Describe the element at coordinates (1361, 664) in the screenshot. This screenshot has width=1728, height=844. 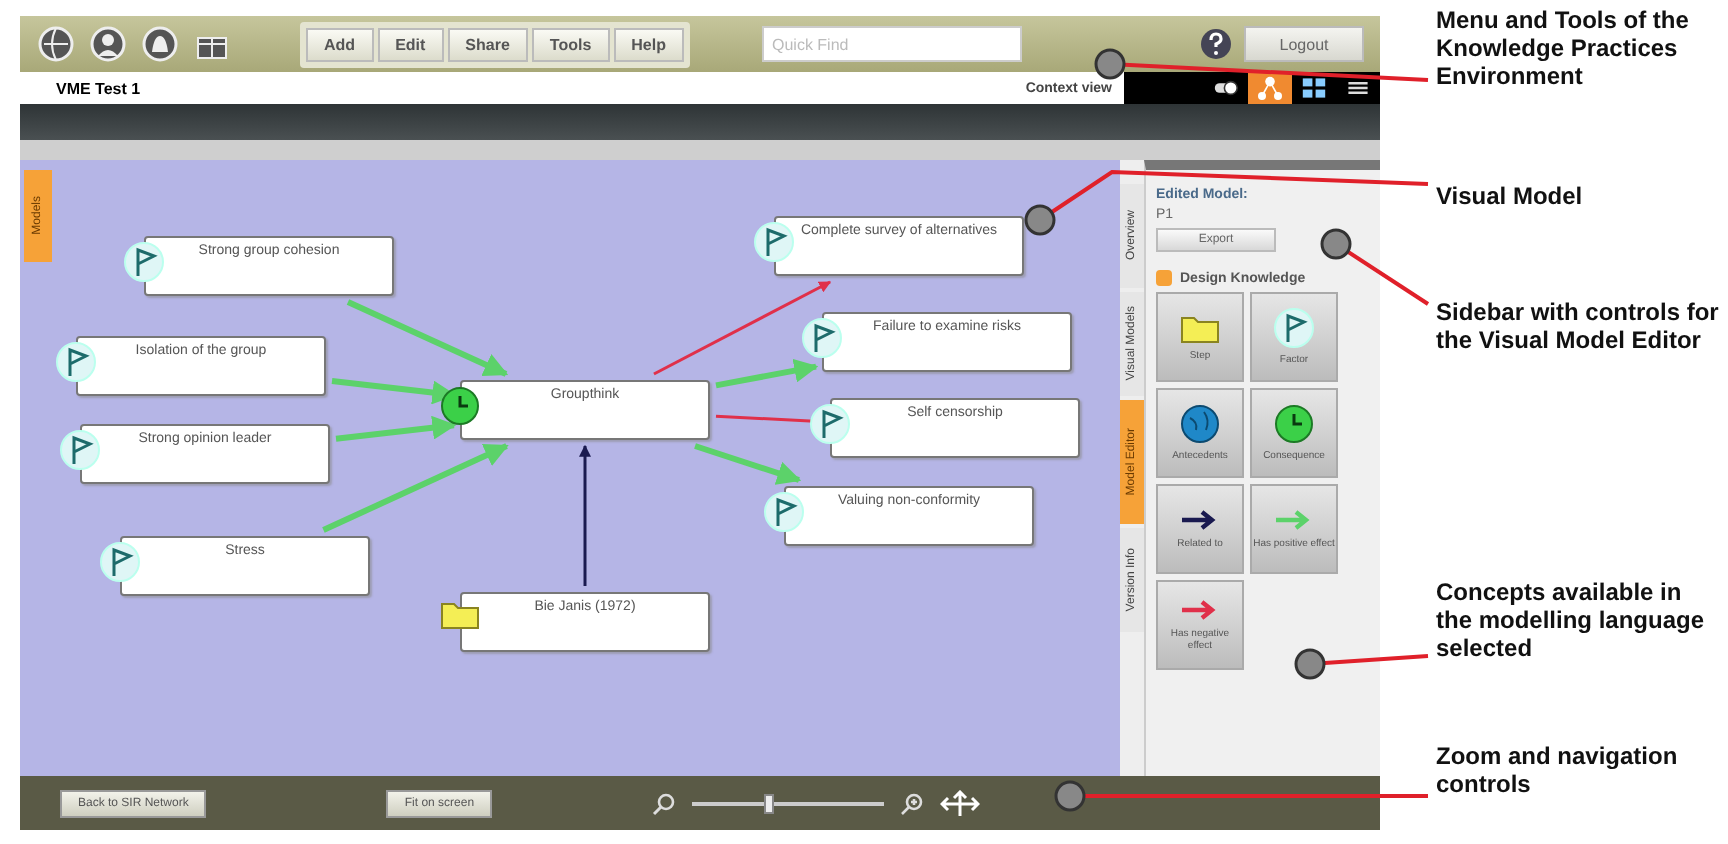
I see `callout-pointer` at that location.